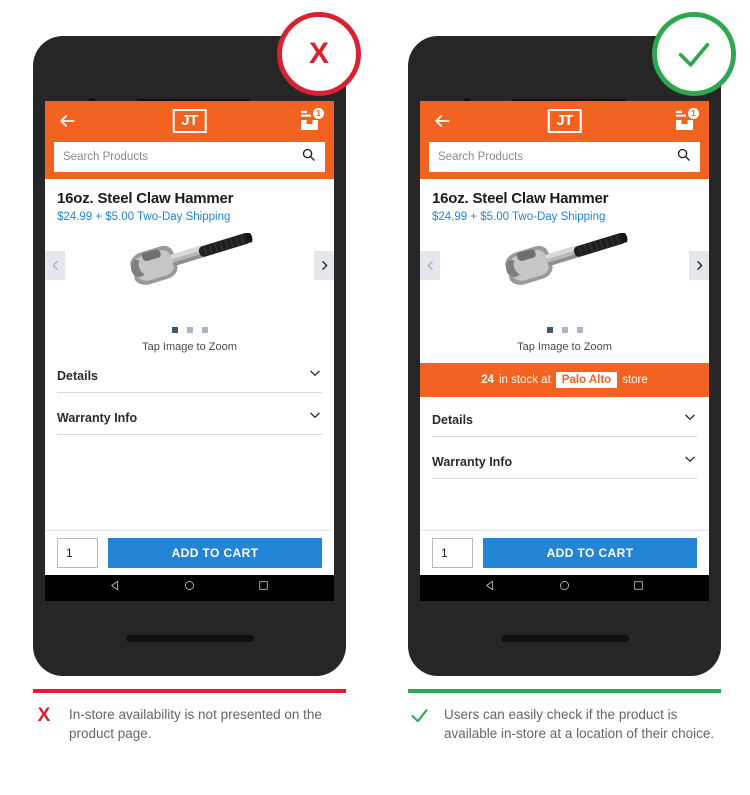 This screenshot has height=795, width=750. I want to click on check-circle-icon, so click(694, 54).